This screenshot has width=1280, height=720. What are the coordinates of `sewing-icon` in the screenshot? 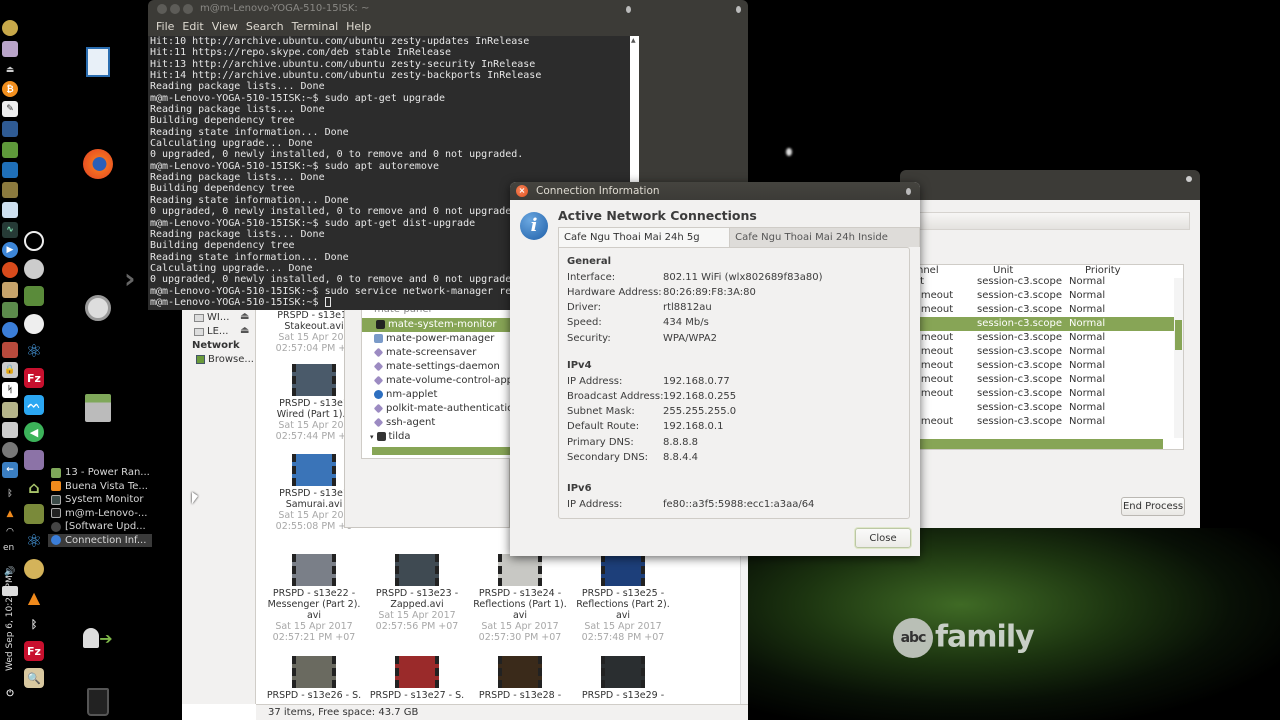 It's located at (34, 514).